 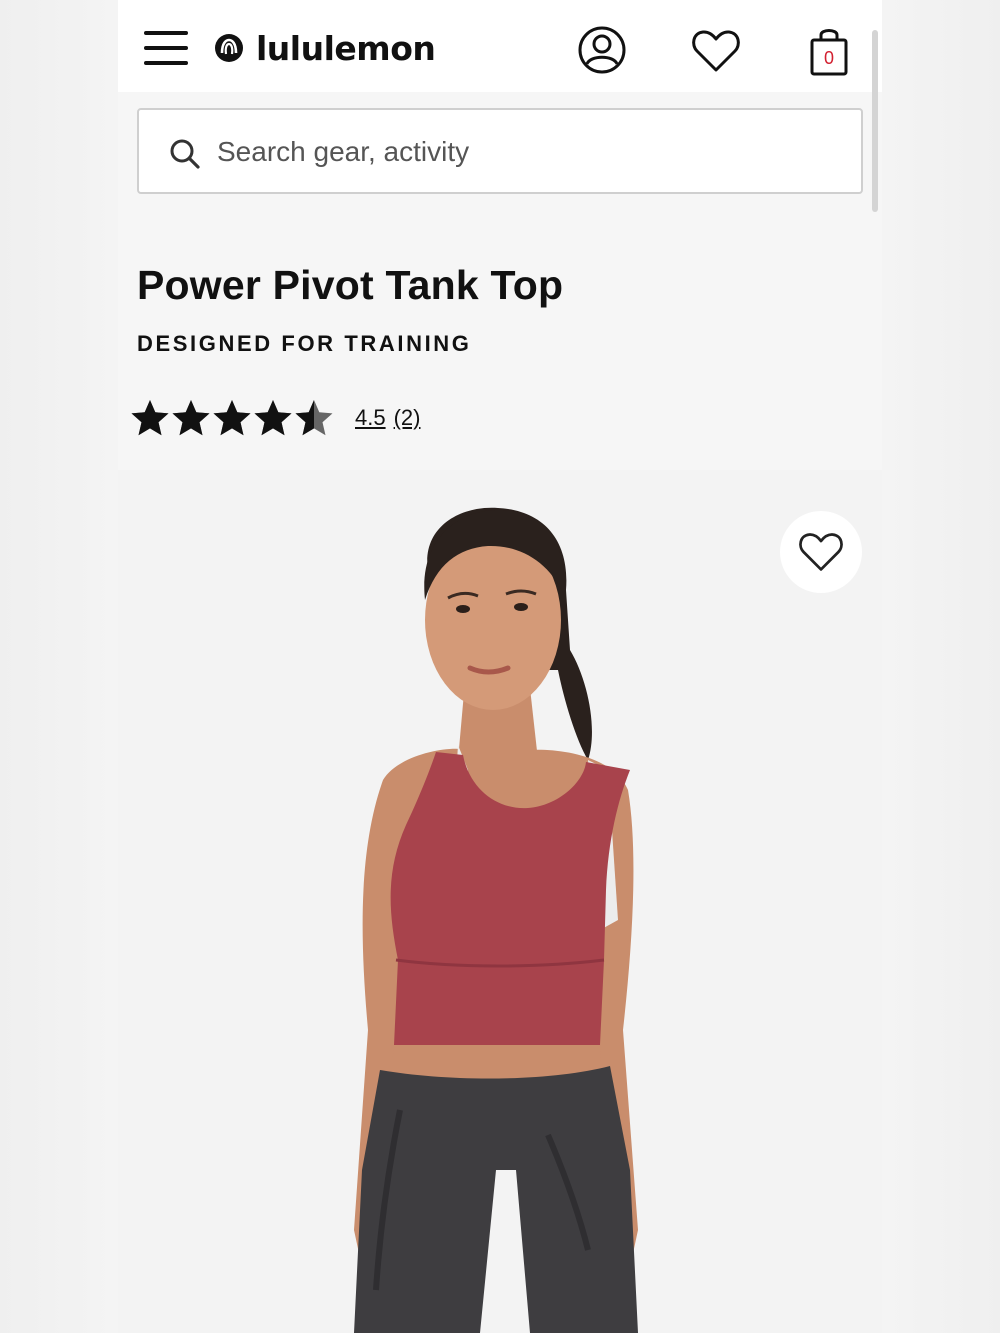 What do you see at coordinates (185, 154) in the screenshot?
I see `search-icon` at bounding box center [185, 154].